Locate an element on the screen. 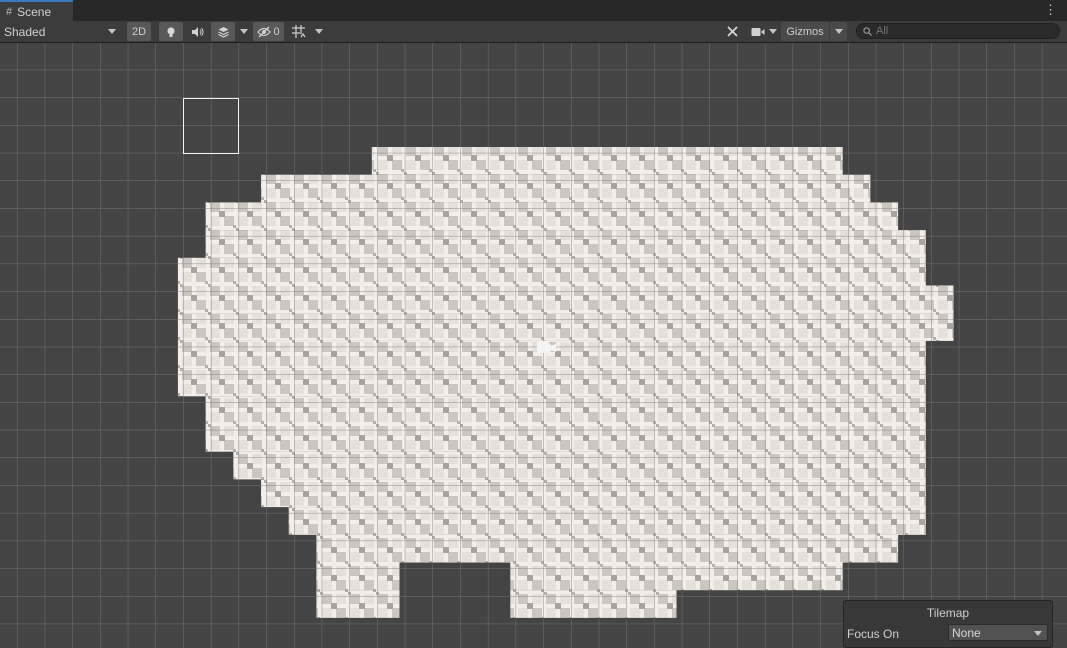  hidden-count: 0 is located at coordinates (276, 31).